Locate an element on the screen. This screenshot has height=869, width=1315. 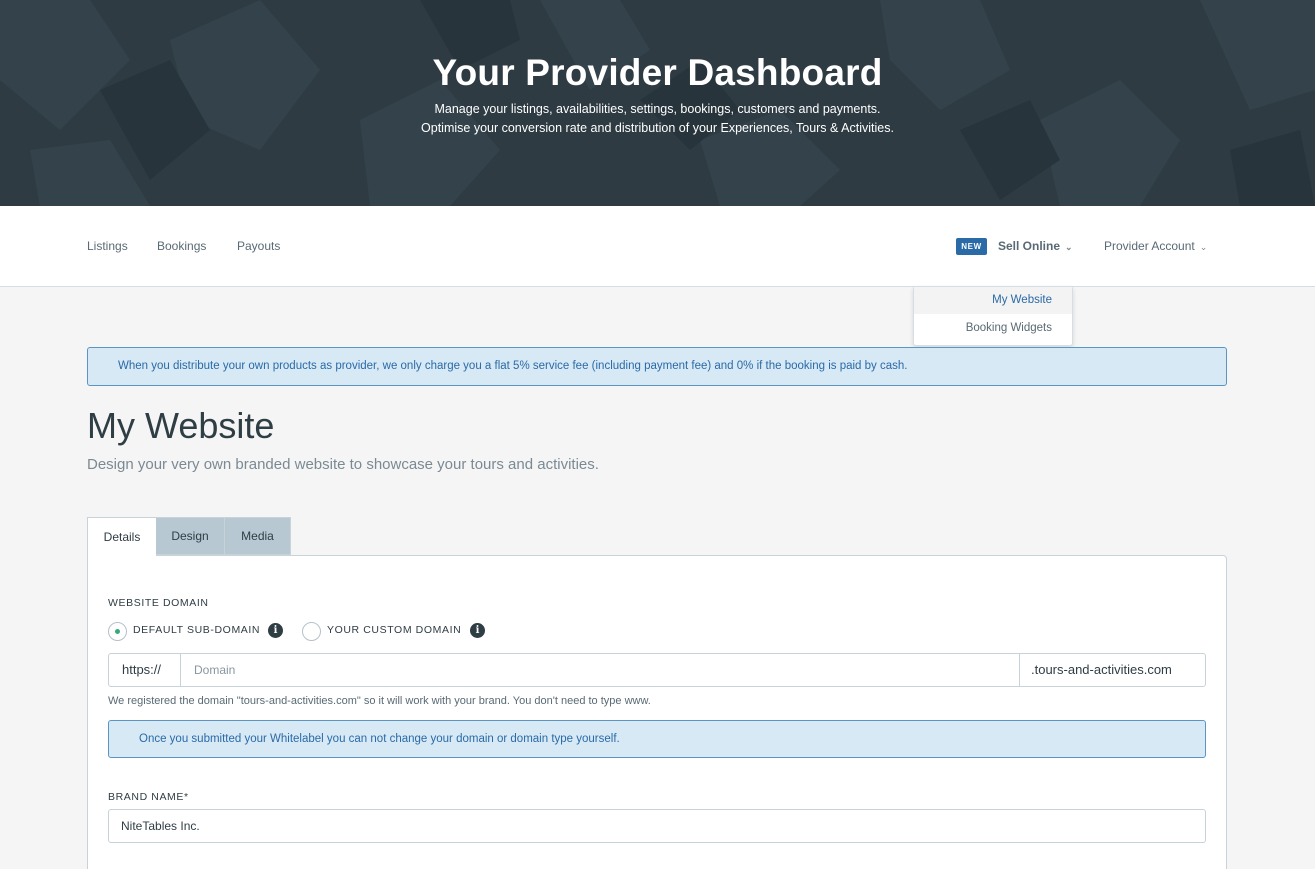
nav-bookings: Bookings is located at coordinates (181, 246).